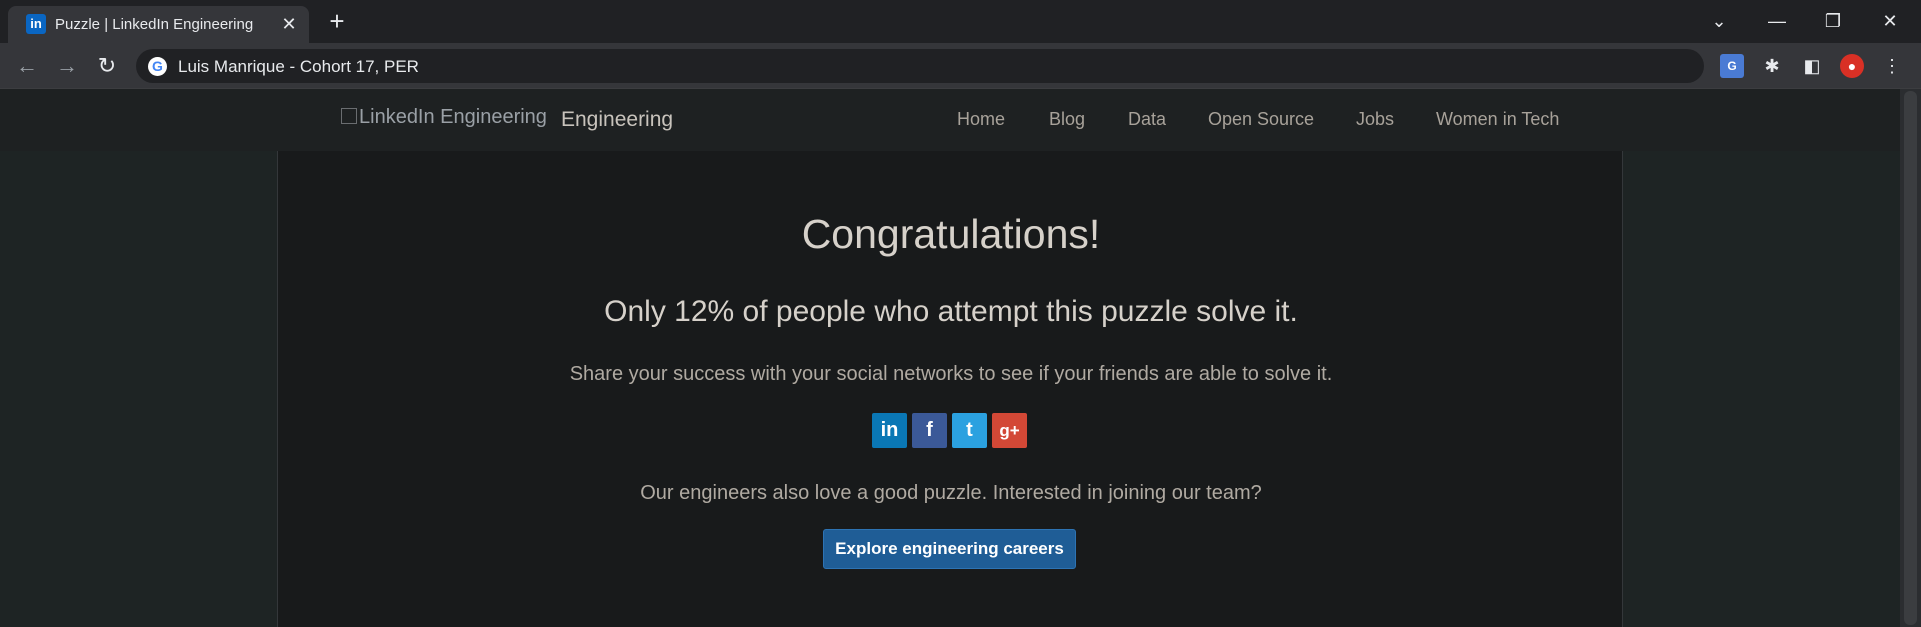  I want to click on profile-avatar-icon: ●, so click(1852, 66).